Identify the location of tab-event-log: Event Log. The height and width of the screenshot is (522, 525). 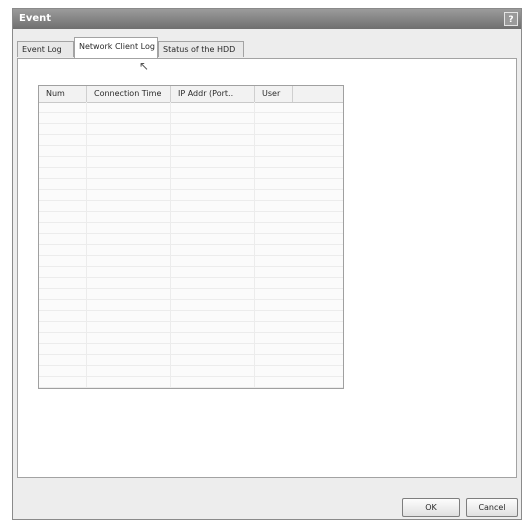
(45, 49).